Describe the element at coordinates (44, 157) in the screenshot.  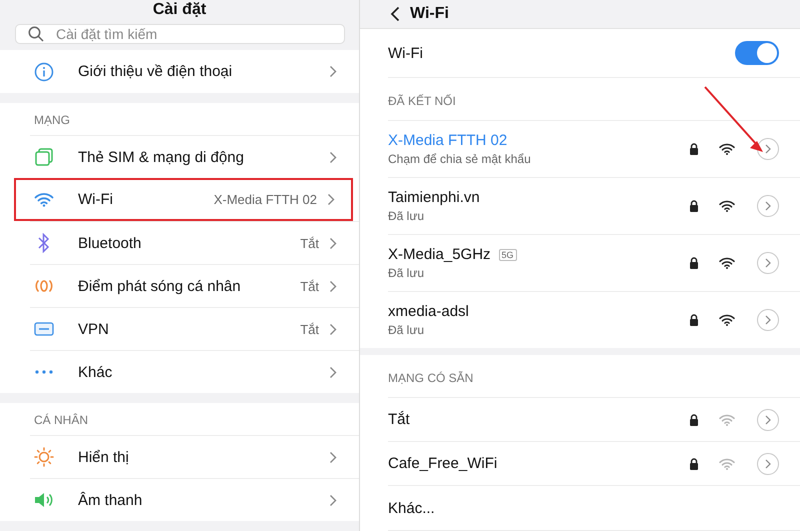
I see `cards-icon` at that location.